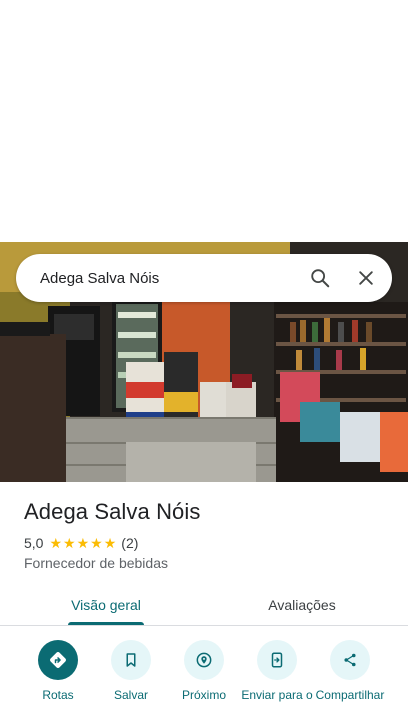 The height and width of the screenshot is (724, 408). What do you see at coordinates (106, 605) in the screenshot?
I see `tab-overview: Visão geral` at bounding box center [106, 605].